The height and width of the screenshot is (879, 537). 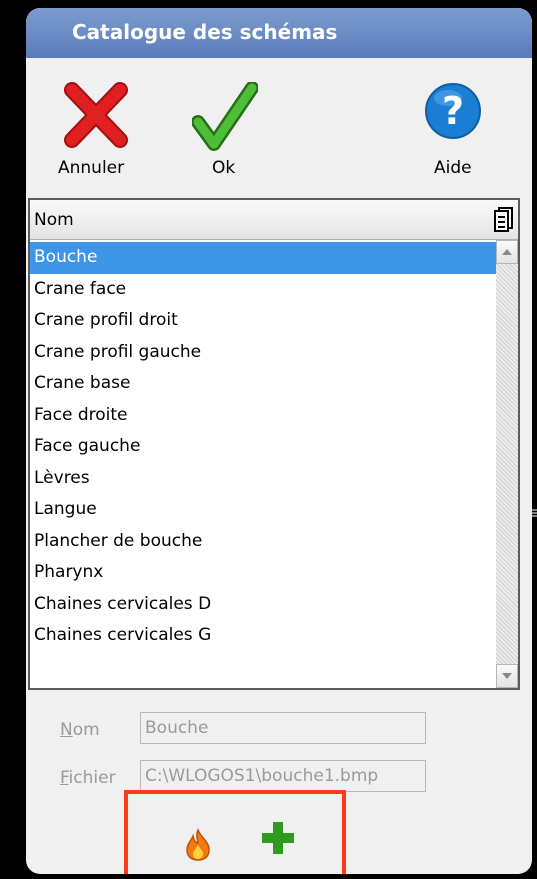 I want to click on list-item: Plancher de bouche, so click(x=263, y=542).